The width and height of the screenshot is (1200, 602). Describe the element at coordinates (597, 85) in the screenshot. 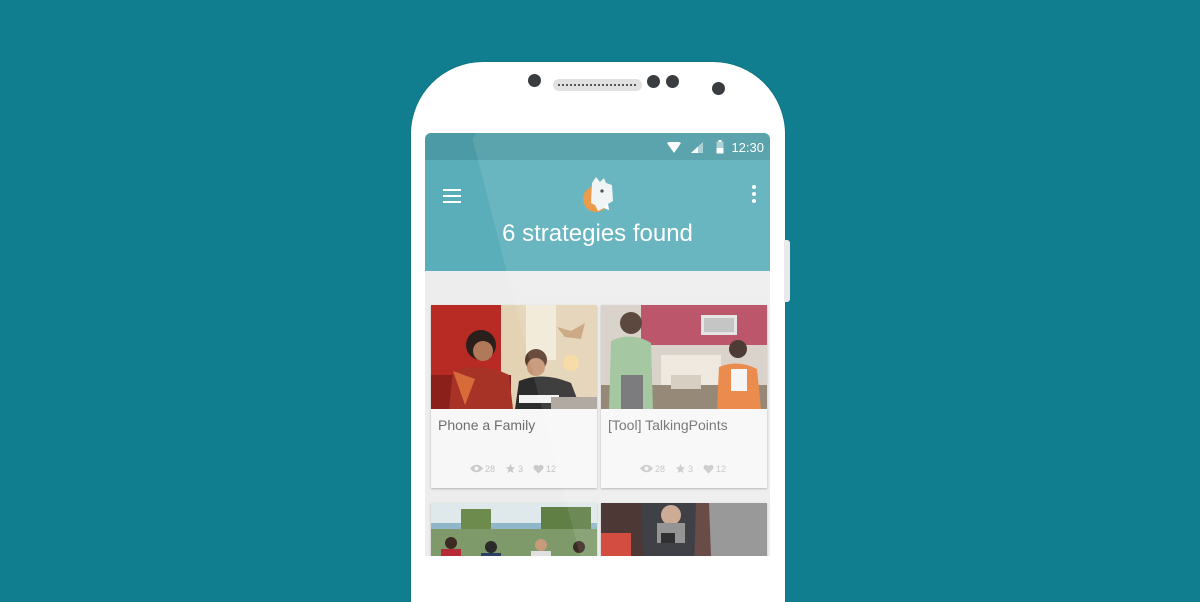

I see `earpiece-speaker` at that location.